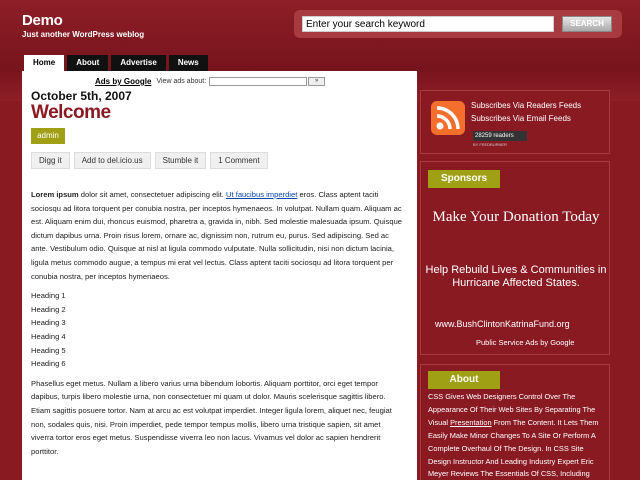 The image size is (640, 480). Describe the element at coordinates (471, 422) in the screenshot. I see `presentation-link: Presentation` at that location.